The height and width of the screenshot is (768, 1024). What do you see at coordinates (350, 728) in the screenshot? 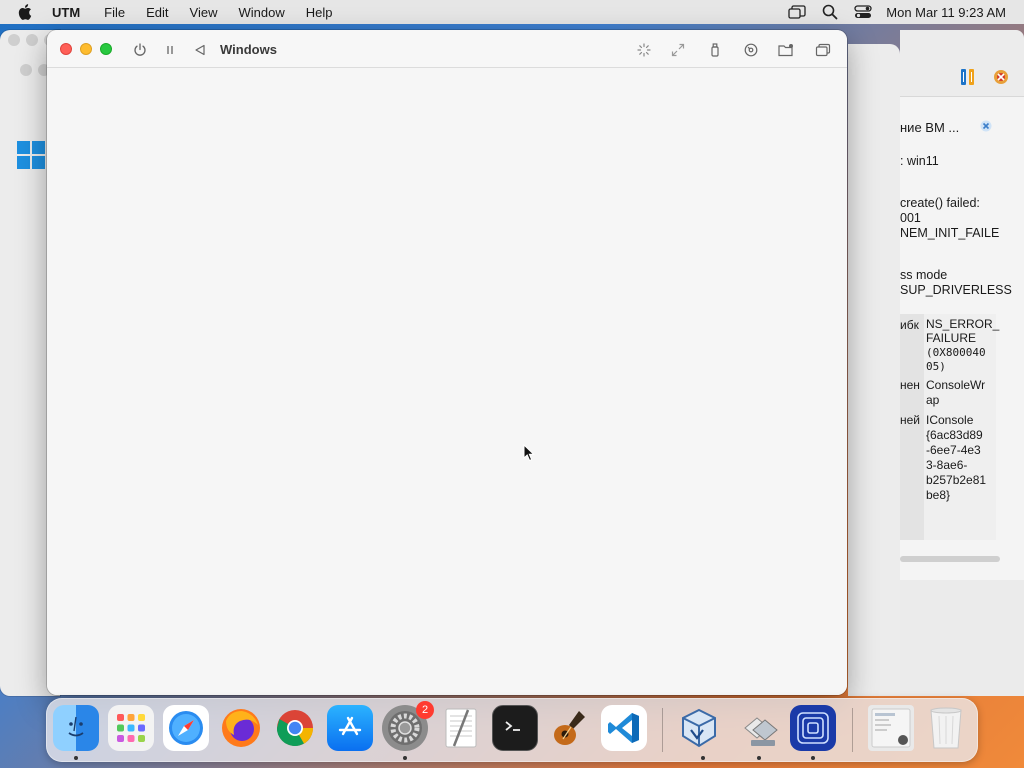
I see `app-store-icon` at bounding box center [350, 728].